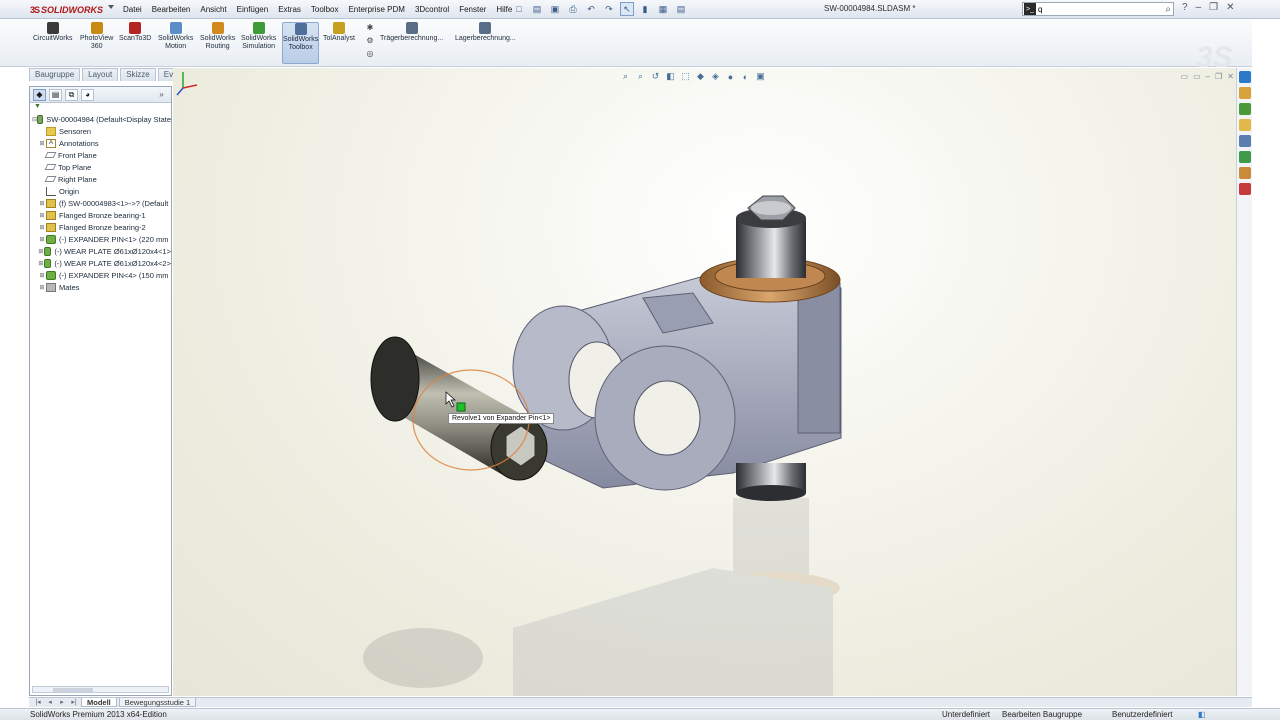 This screenshot has width=1280, height=720. Describe the element at coordinates (376, 9) in the screenshot. I see `menu-item: Enterprise PDM` at that location.